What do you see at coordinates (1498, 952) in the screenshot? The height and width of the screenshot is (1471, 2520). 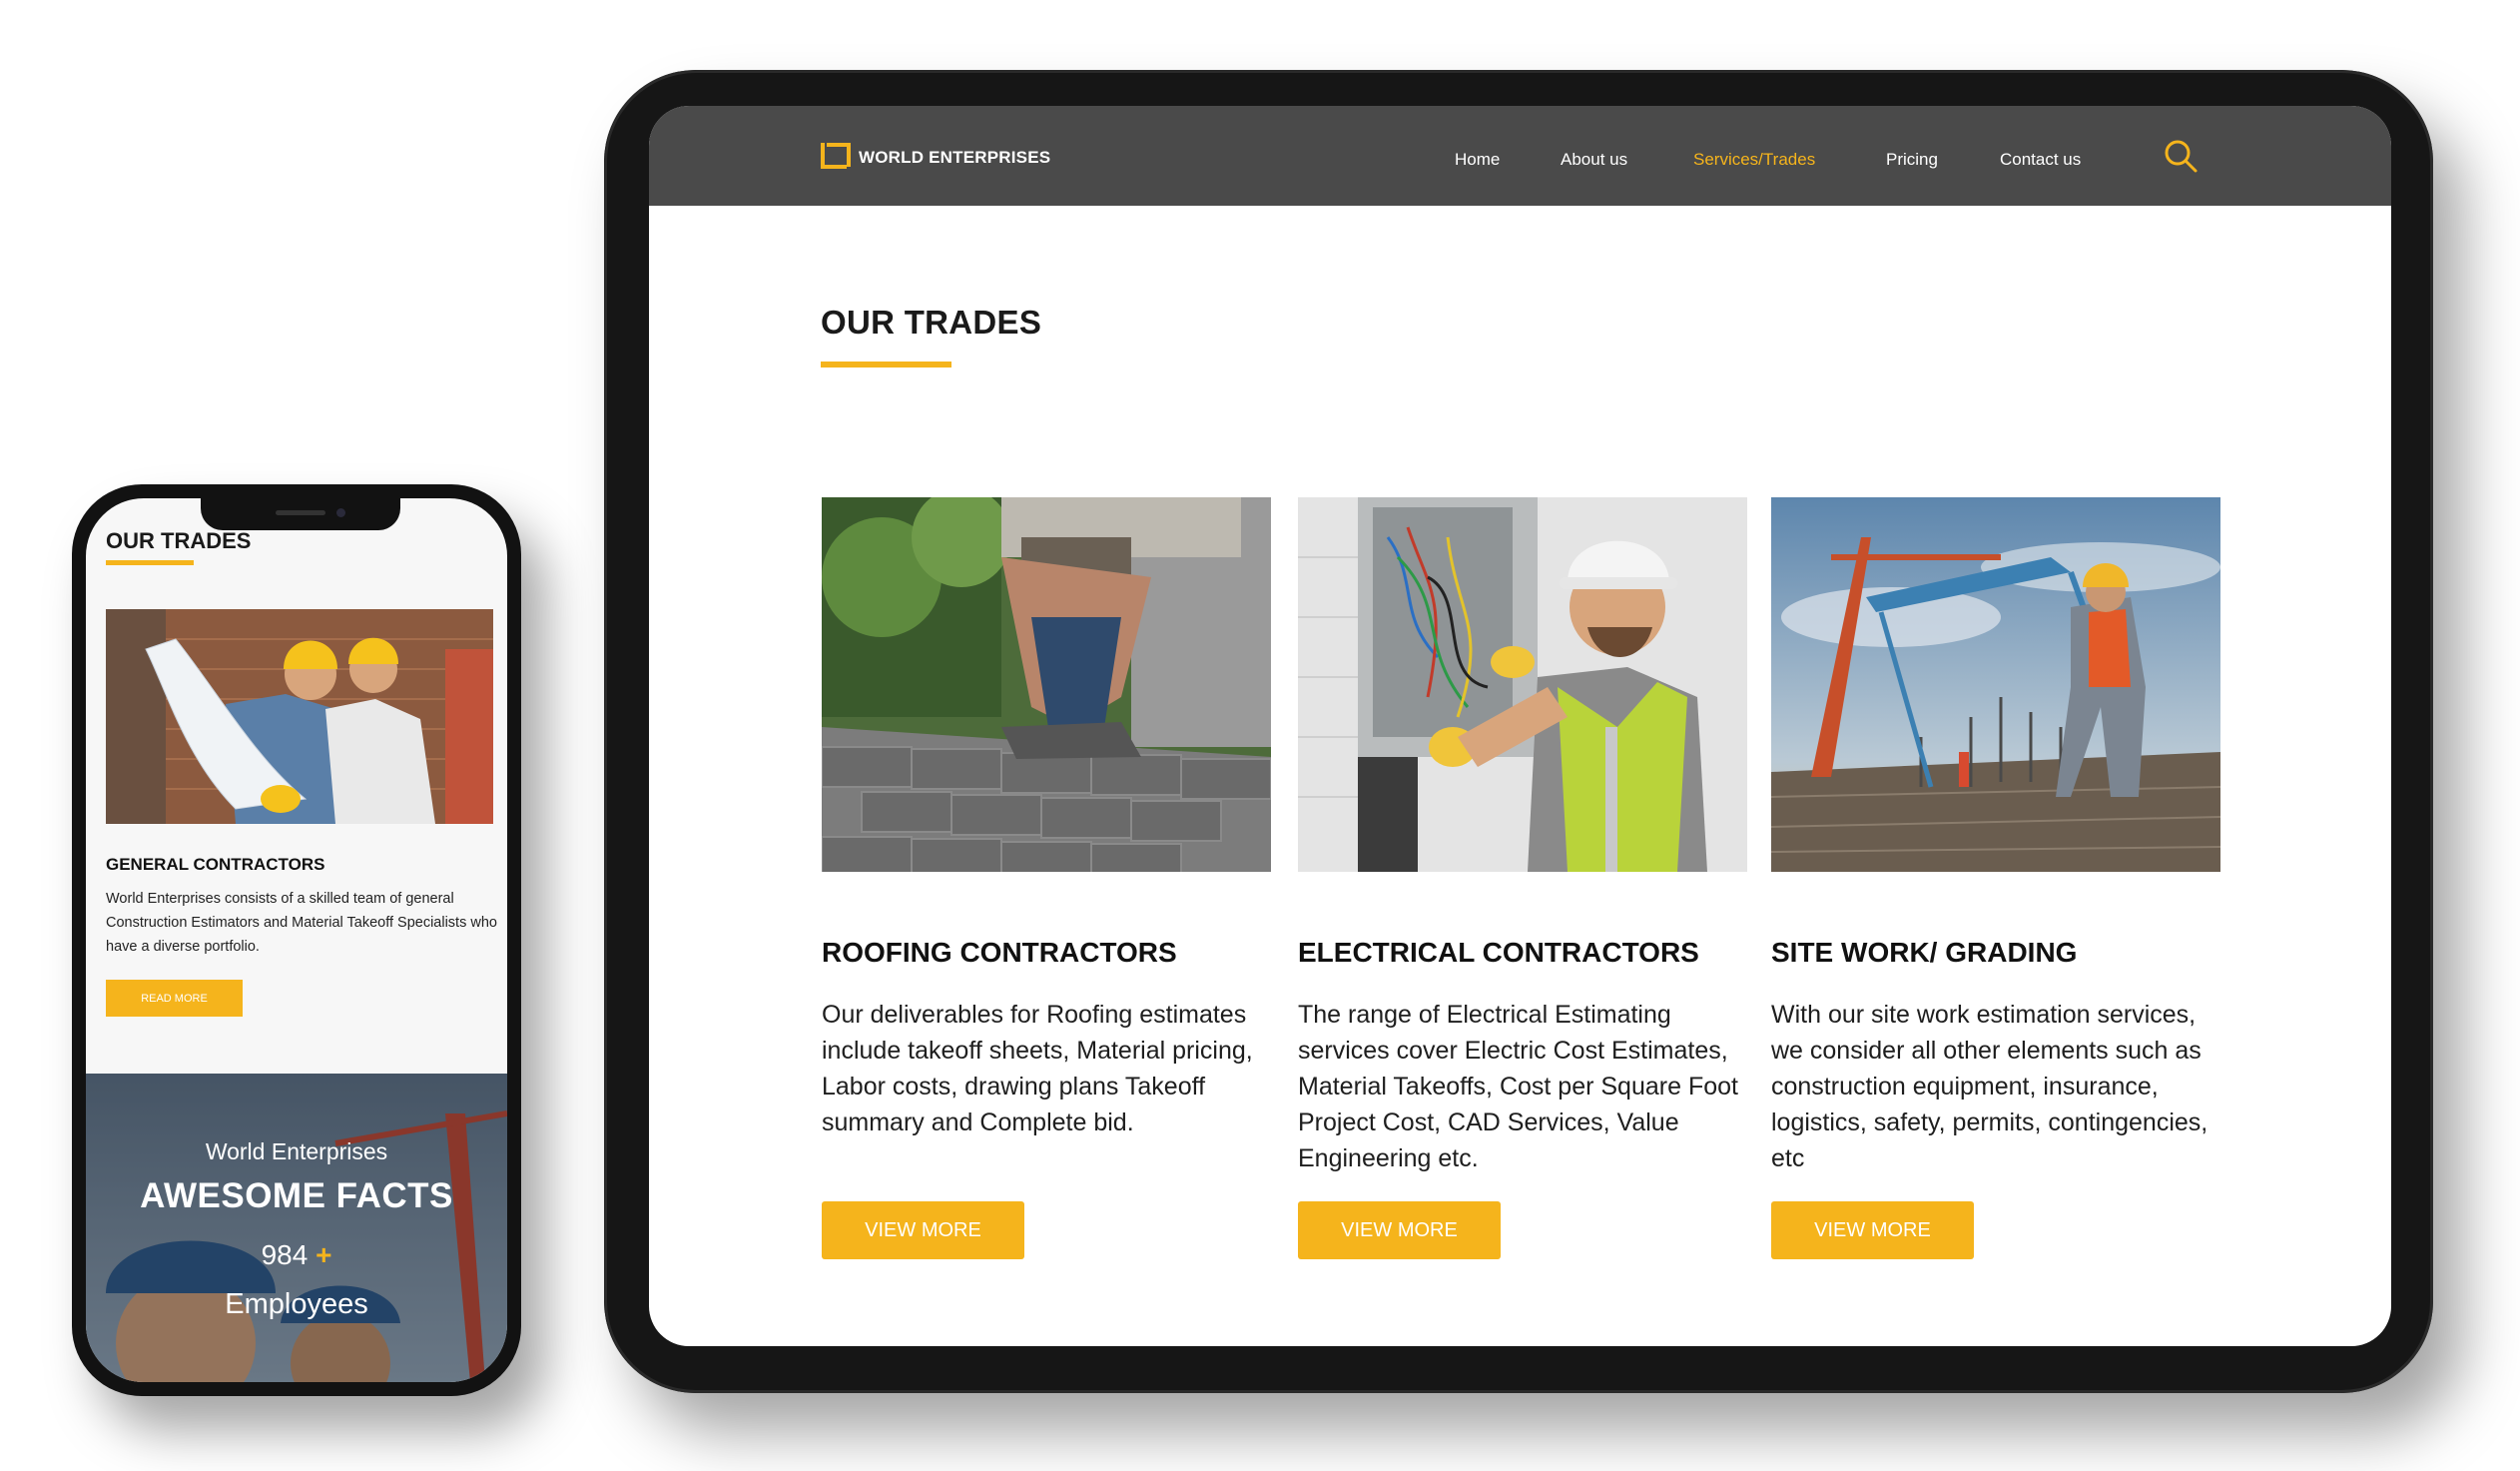 I see `card-title: ELECTRICAL CONTRACTORS` at bounding box center [1498, 952].